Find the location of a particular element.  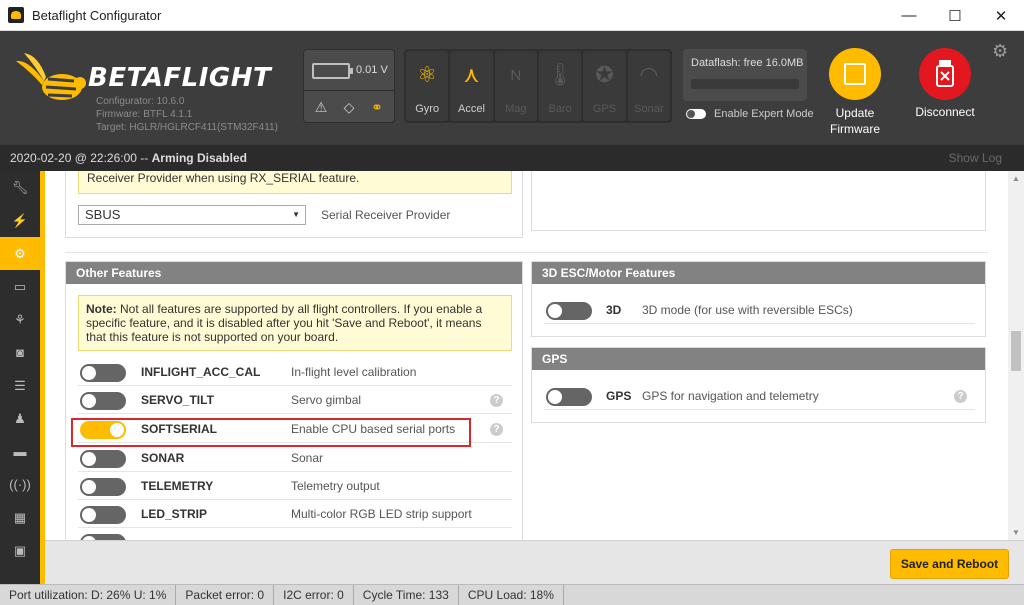

expert-mode-switch is located at coordinates (696, 114).